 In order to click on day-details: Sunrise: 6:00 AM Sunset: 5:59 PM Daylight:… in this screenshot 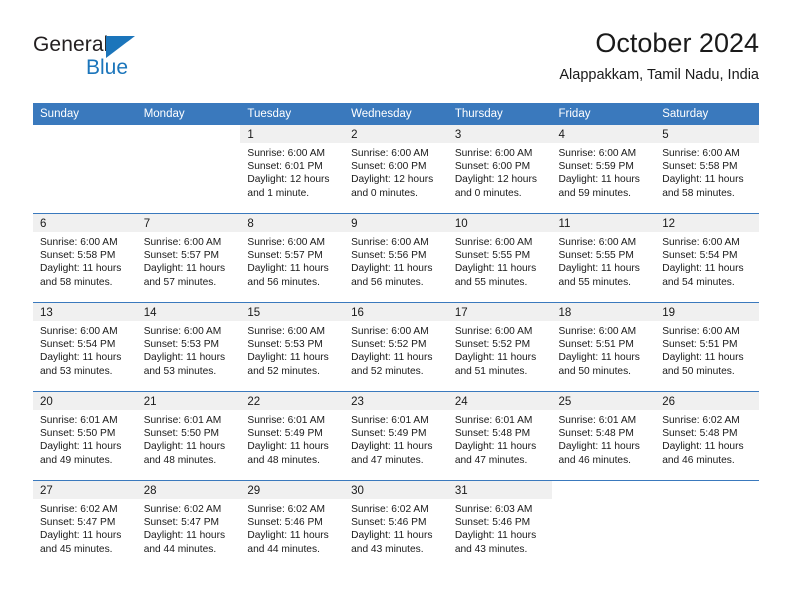, I will do `click(604, 171)`.